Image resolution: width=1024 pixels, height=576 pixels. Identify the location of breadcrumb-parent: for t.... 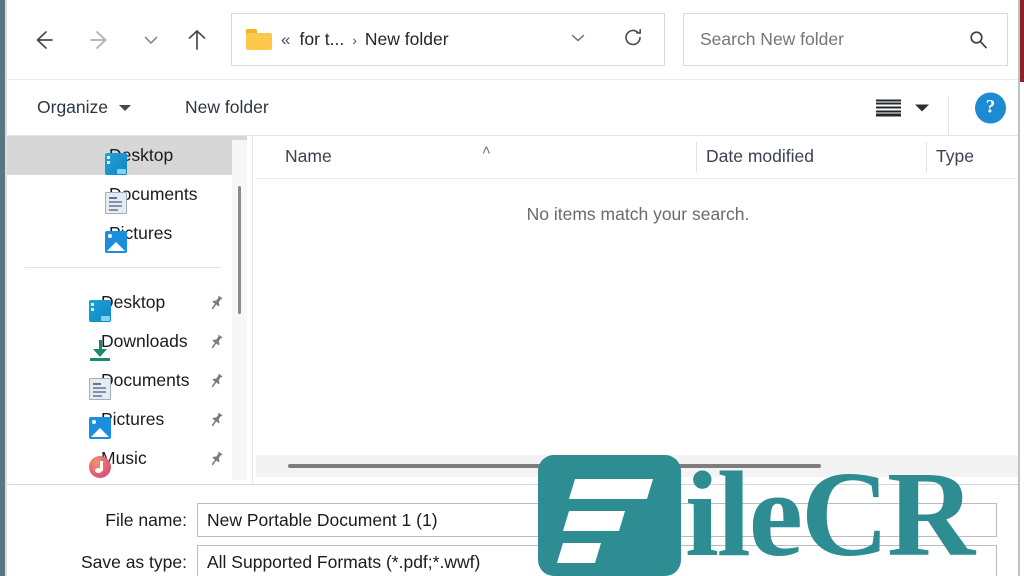
(321, 39).